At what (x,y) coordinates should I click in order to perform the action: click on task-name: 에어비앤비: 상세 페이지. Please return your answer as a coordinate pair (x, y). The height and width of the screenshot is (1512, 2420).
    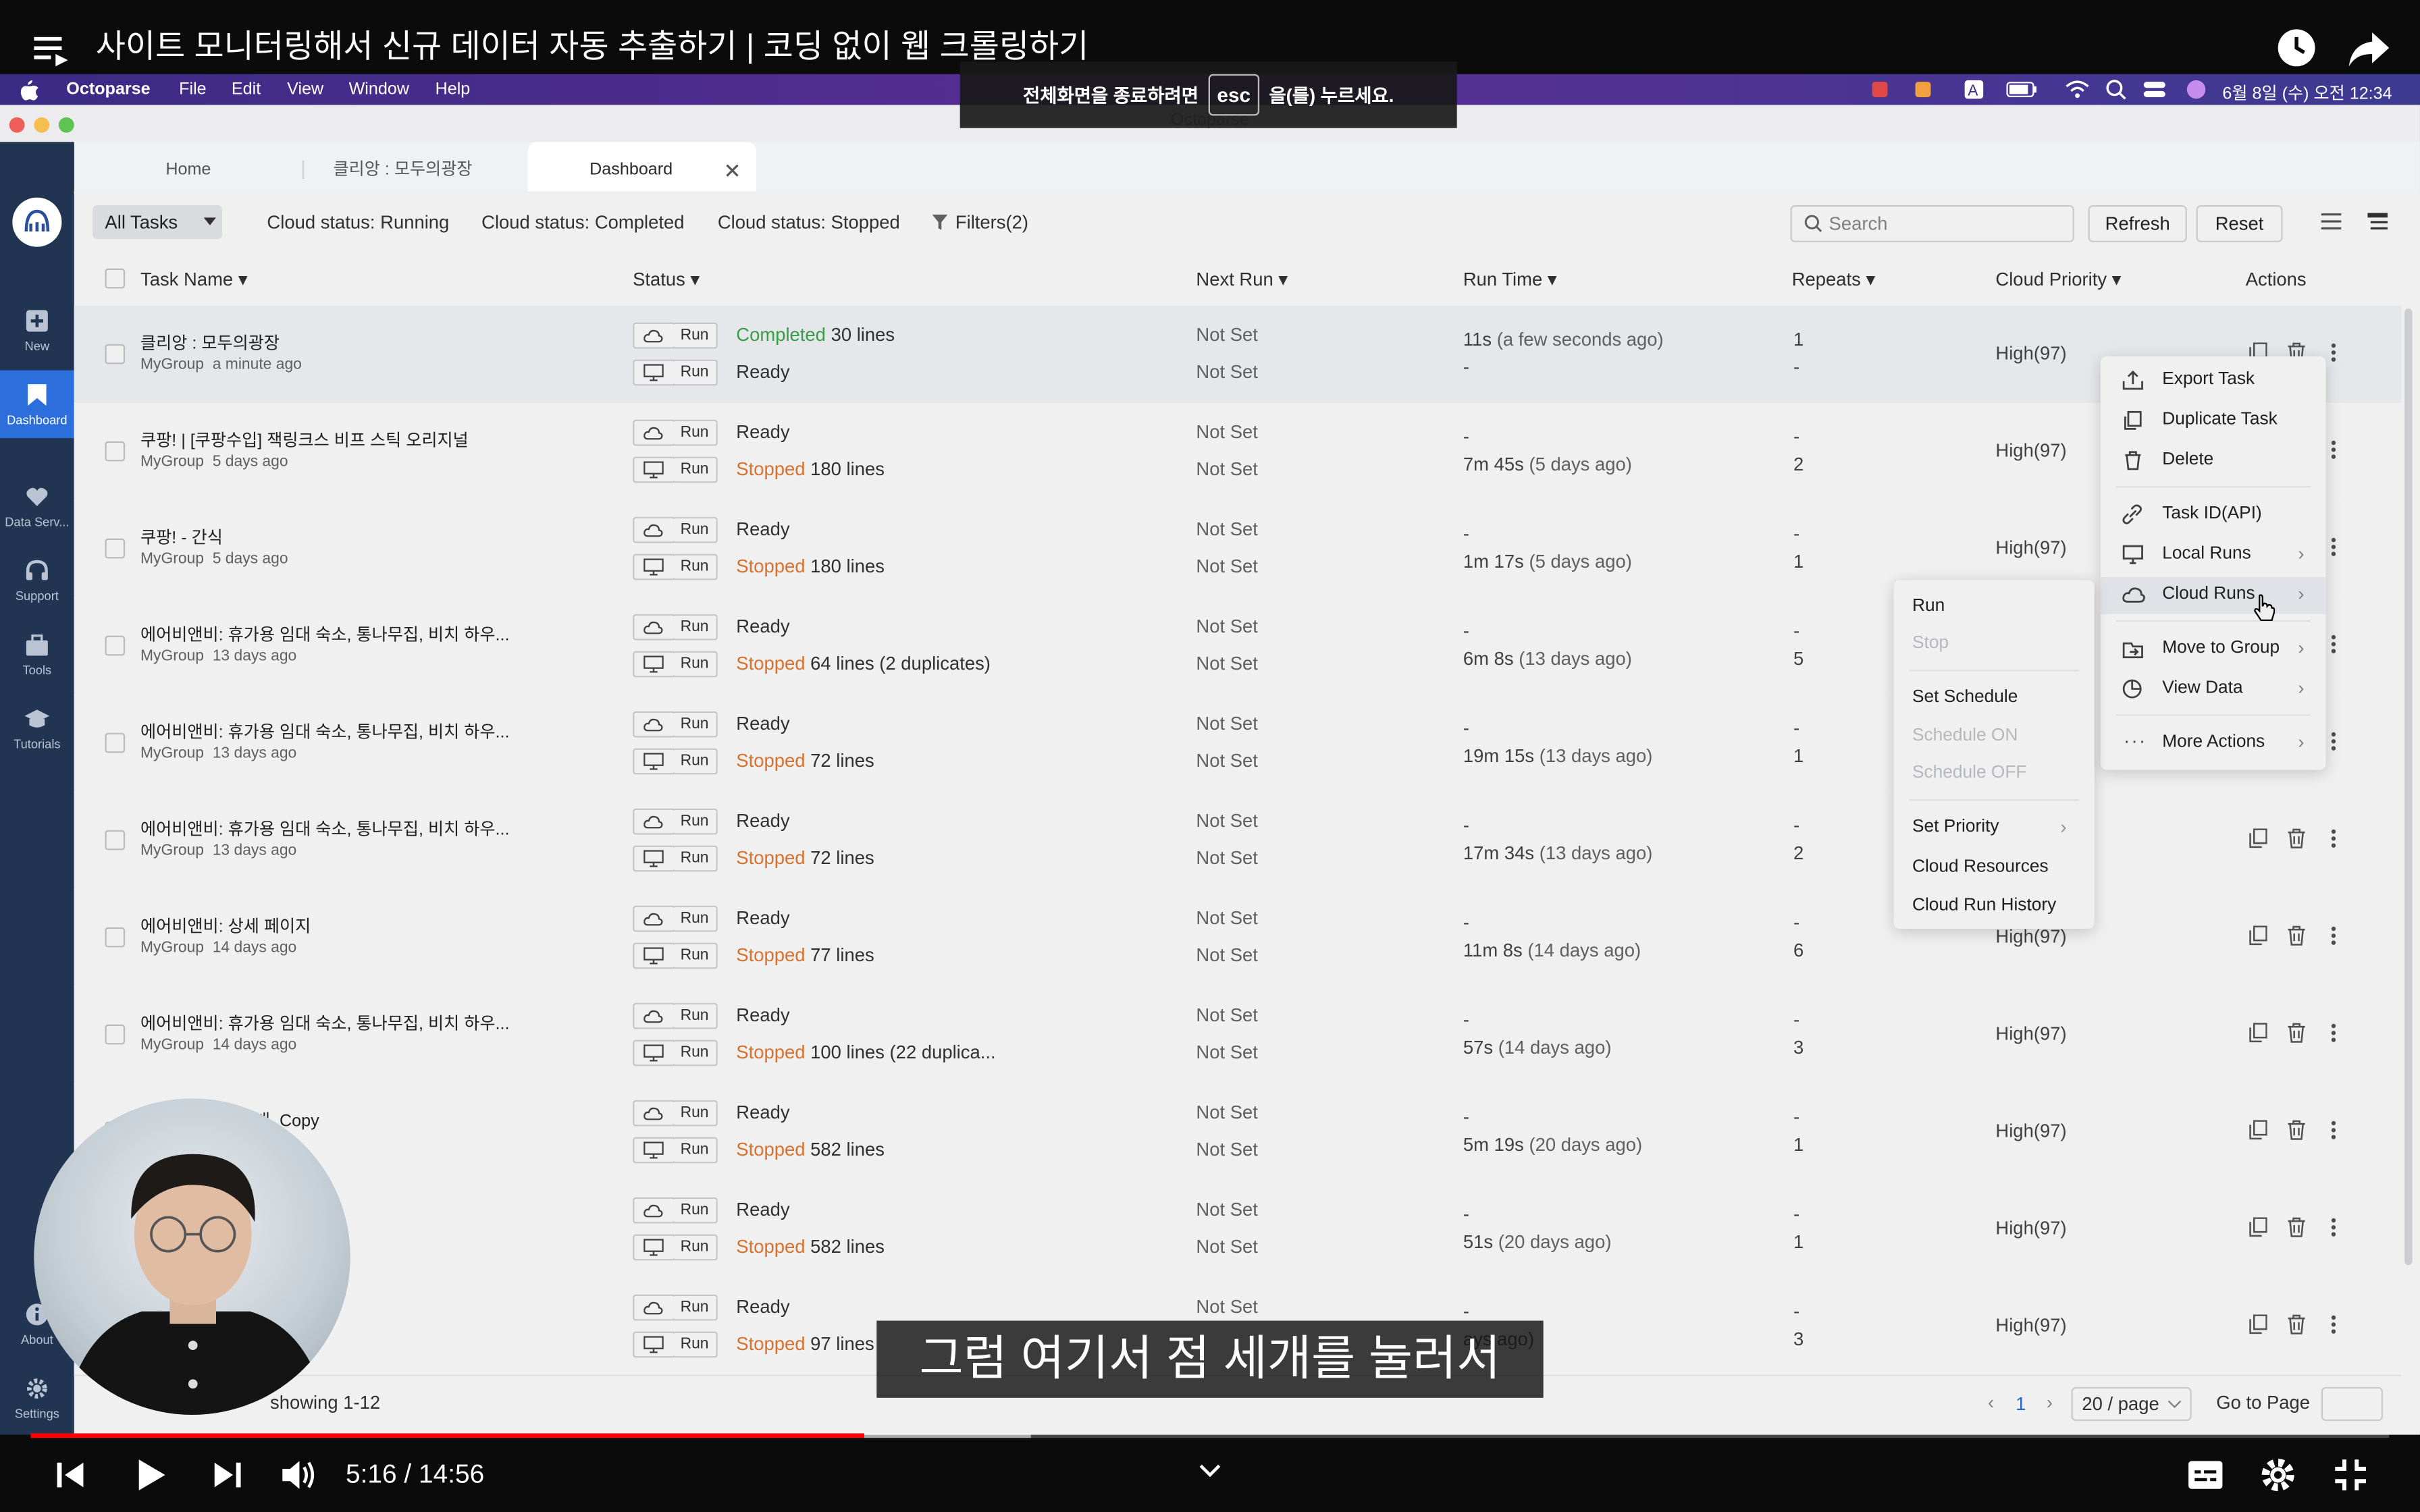
    Looking at the image, I should click on (225, 925).